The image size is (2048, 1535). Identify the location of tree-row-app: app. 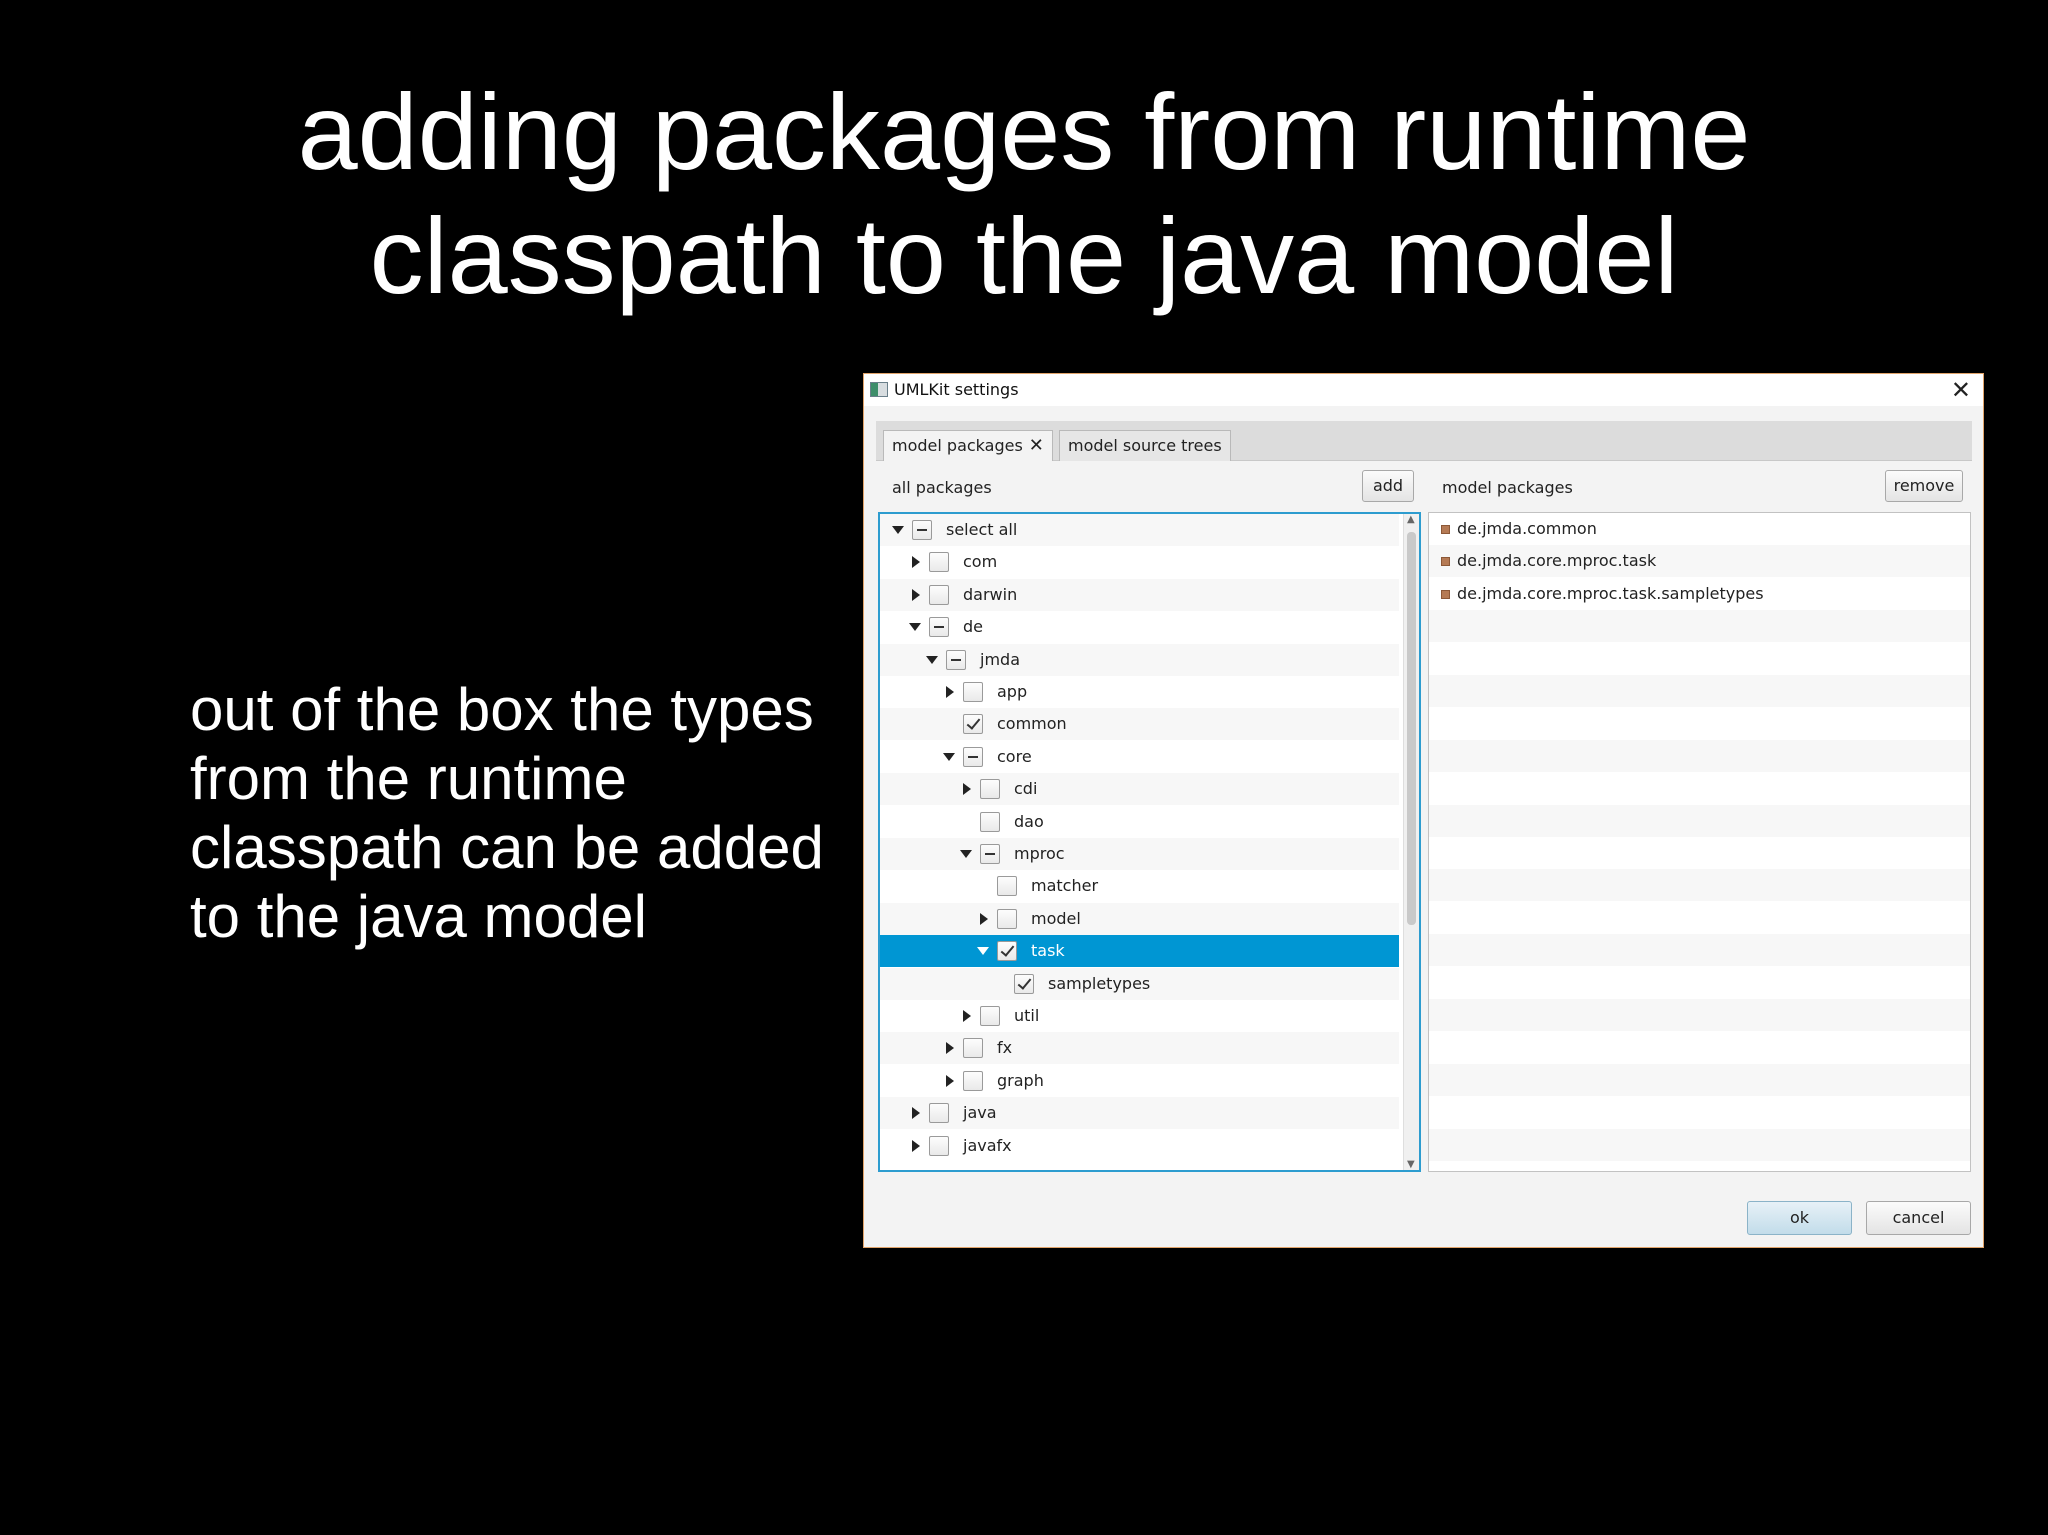
(1139, 692).